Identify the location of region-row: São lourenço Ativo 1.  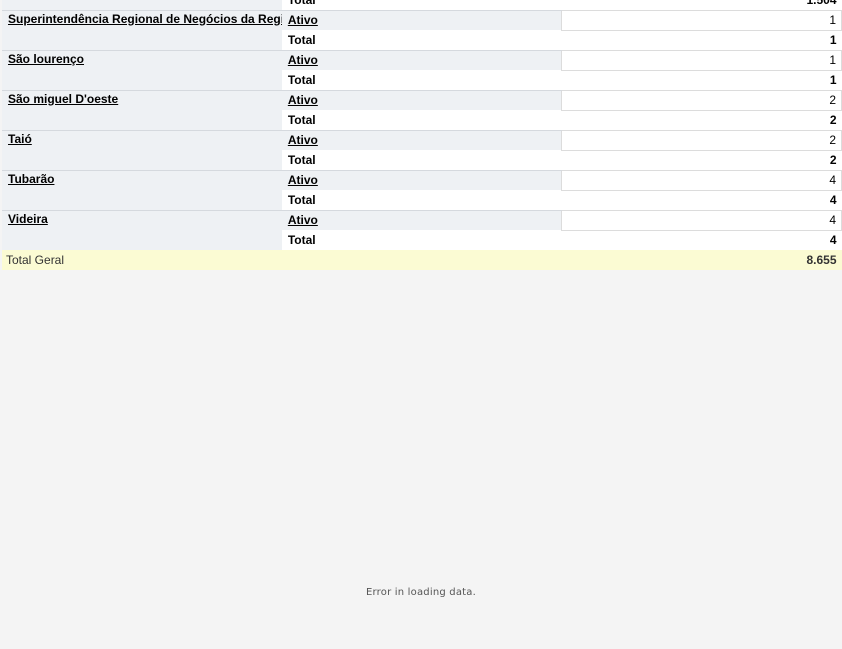
(422, 69).